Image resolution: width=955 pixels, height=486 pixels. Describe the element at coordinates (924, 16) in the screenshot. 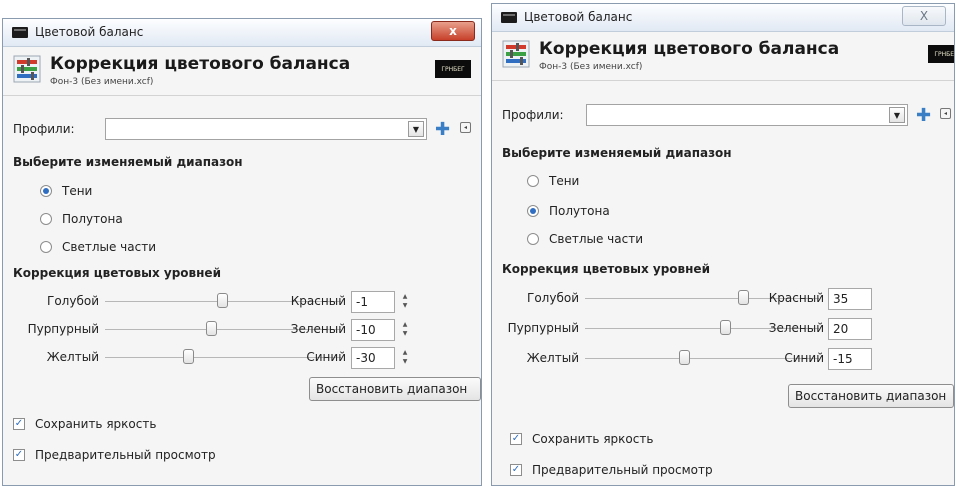

I see `close-button: X` at that location.